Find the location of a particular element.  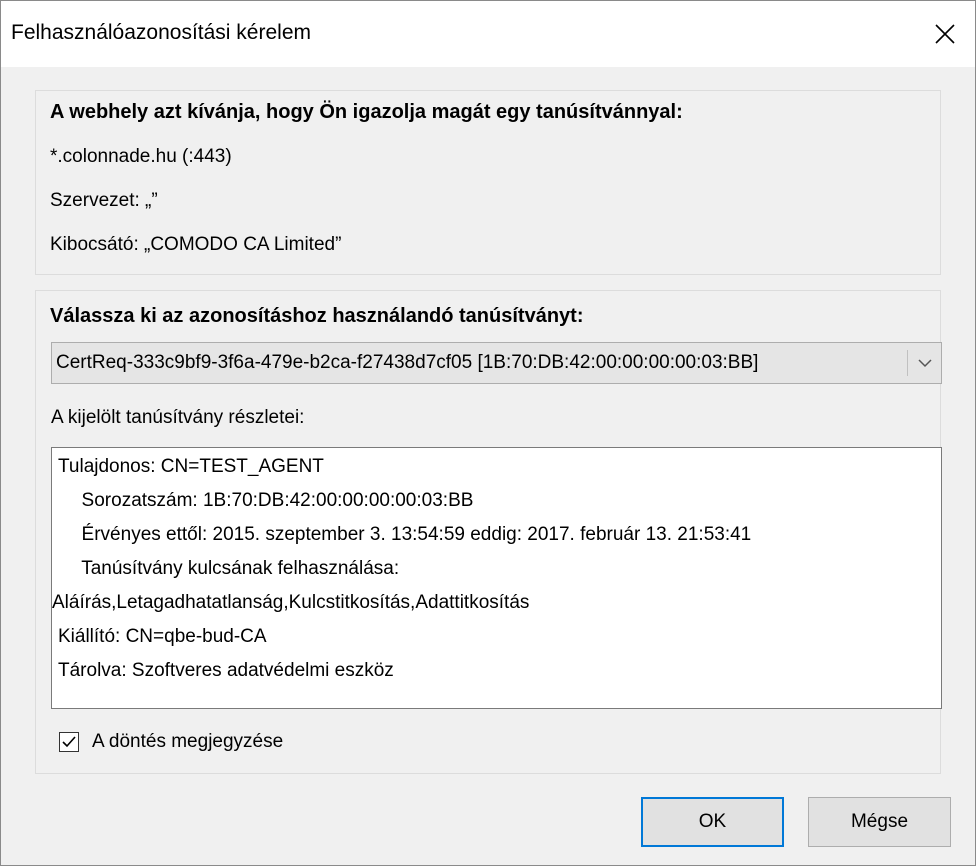

checkmark-icon is located at coordinates (69, 742).